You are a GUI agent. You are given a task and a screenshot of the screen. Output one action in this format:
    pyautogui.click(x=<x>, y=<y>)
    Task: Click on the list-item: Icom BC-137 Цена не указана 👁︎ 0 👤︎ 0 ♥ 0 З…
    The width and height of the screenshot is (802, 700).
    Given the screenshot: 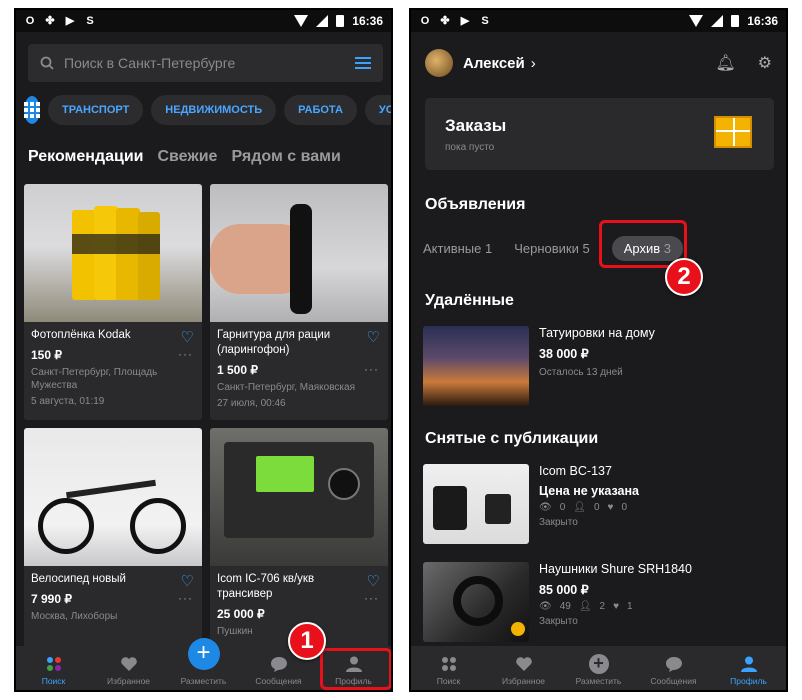 What is the action you would take?
    pyautogui.click(x=604, y=505)
    